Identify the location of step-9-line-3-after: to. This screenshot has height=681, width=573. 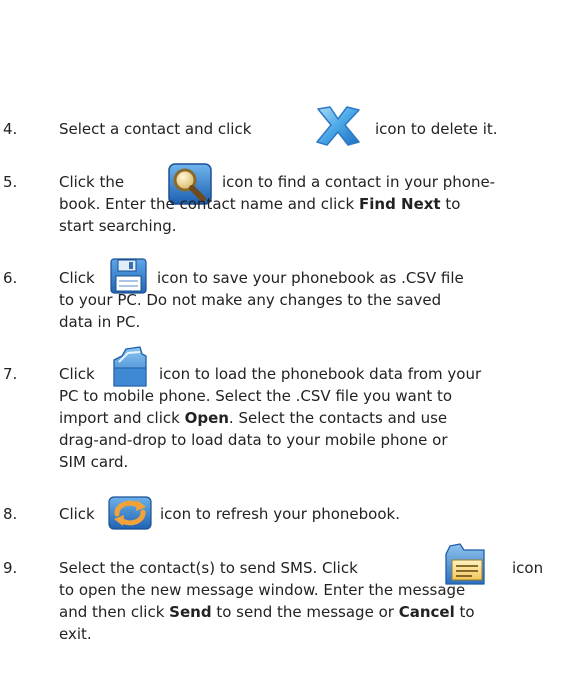
(464, 612).